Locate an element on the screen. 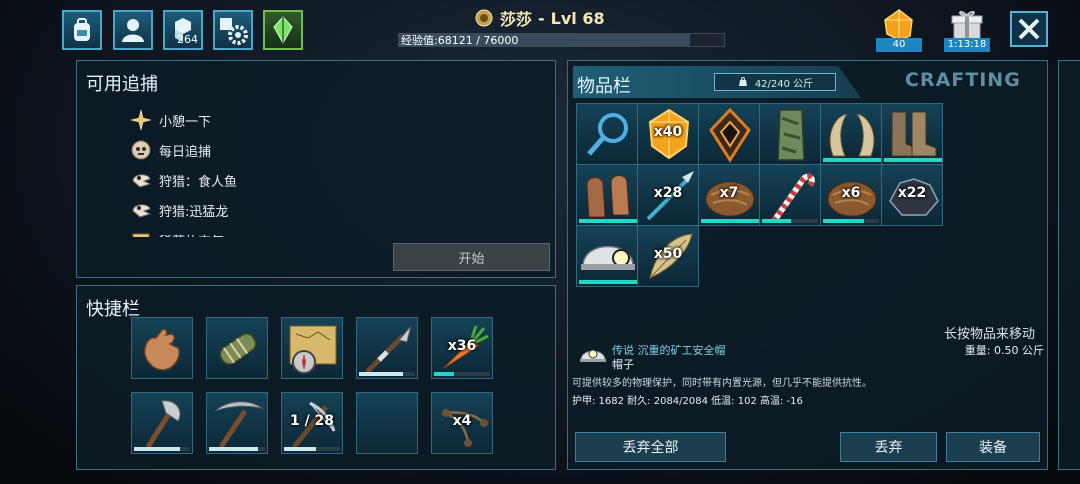 Image resolution: width=1080 pixels, height=484 pixels. start-hunt-button: 开始 is located at coordinates (471, 257).